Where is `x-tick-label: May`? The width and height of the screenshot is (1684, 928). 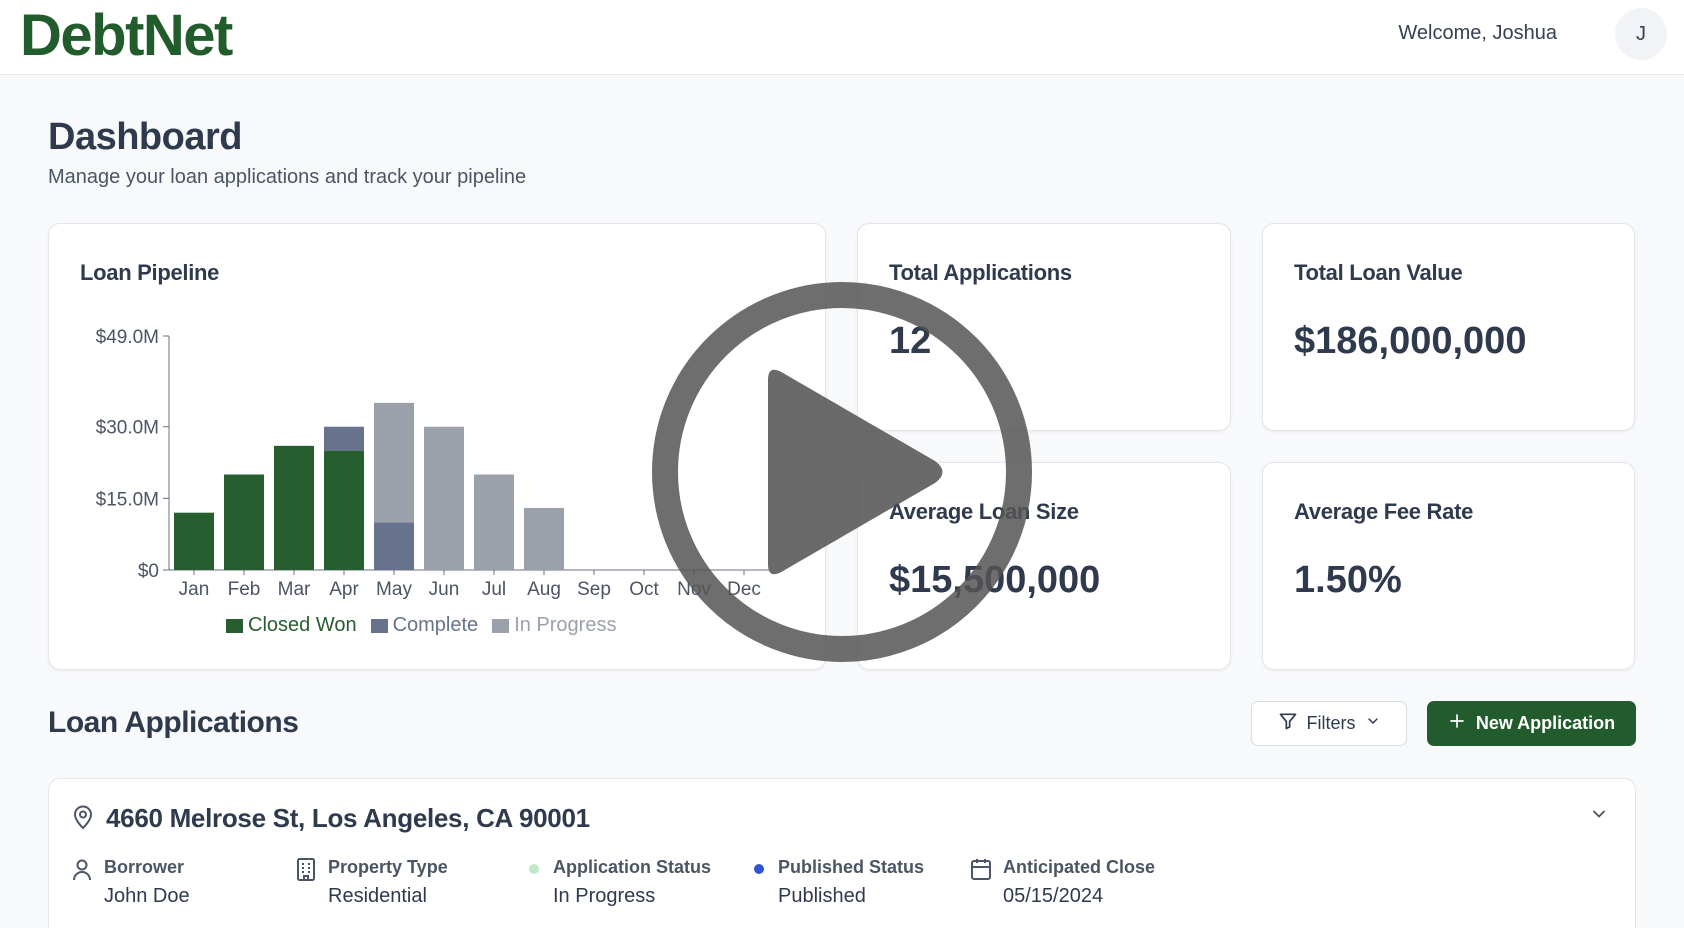
x-tick-label: May is located at coordinates (394, 589).